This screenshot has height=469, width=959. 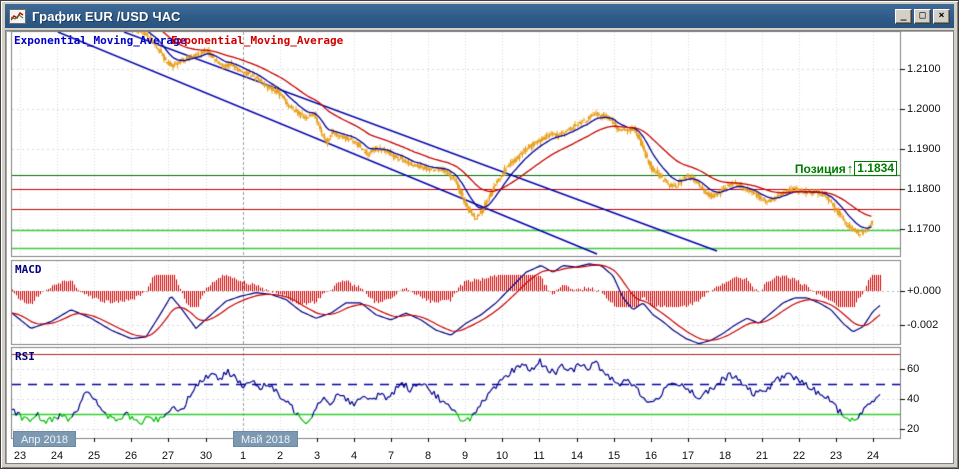 What do you see at coordinates (875, 168) in the screenshot?
I see `position-price: 1.1834` at bounding box center [875, 168].